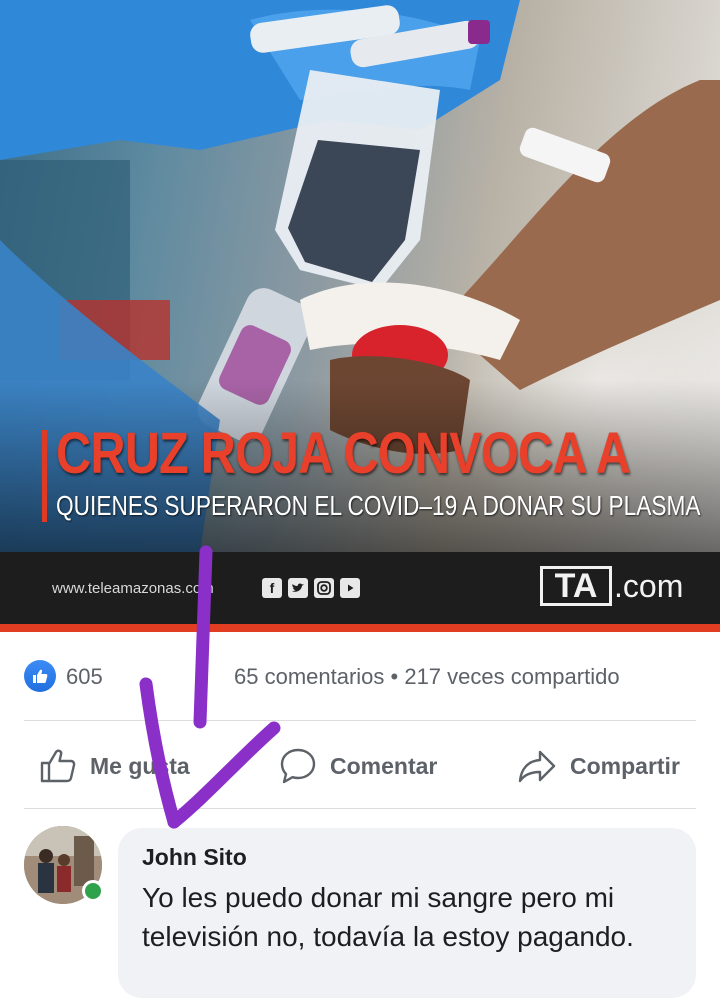 Image resolution: width=720 pixels, height=1003 pixels. I want to click on like-reaction-icon, so click(40, 676).